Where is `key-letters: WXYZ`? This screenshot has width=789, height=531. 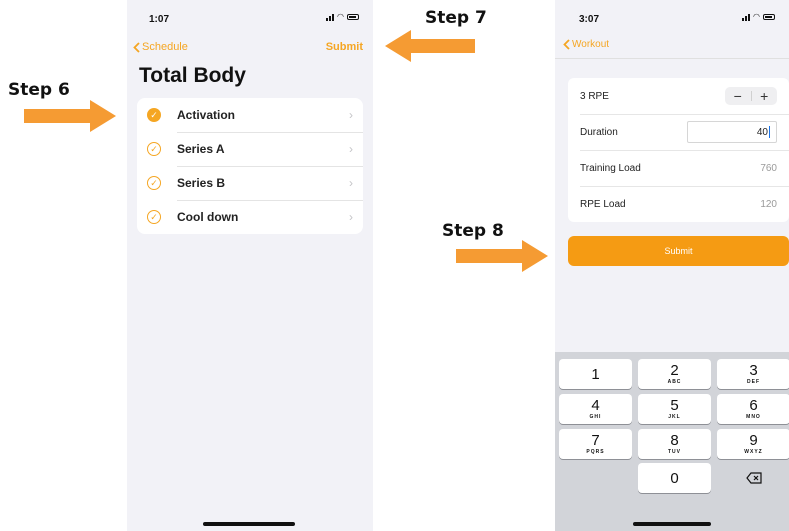 key-letters: WXYZ is located at coordinates (753, 452).